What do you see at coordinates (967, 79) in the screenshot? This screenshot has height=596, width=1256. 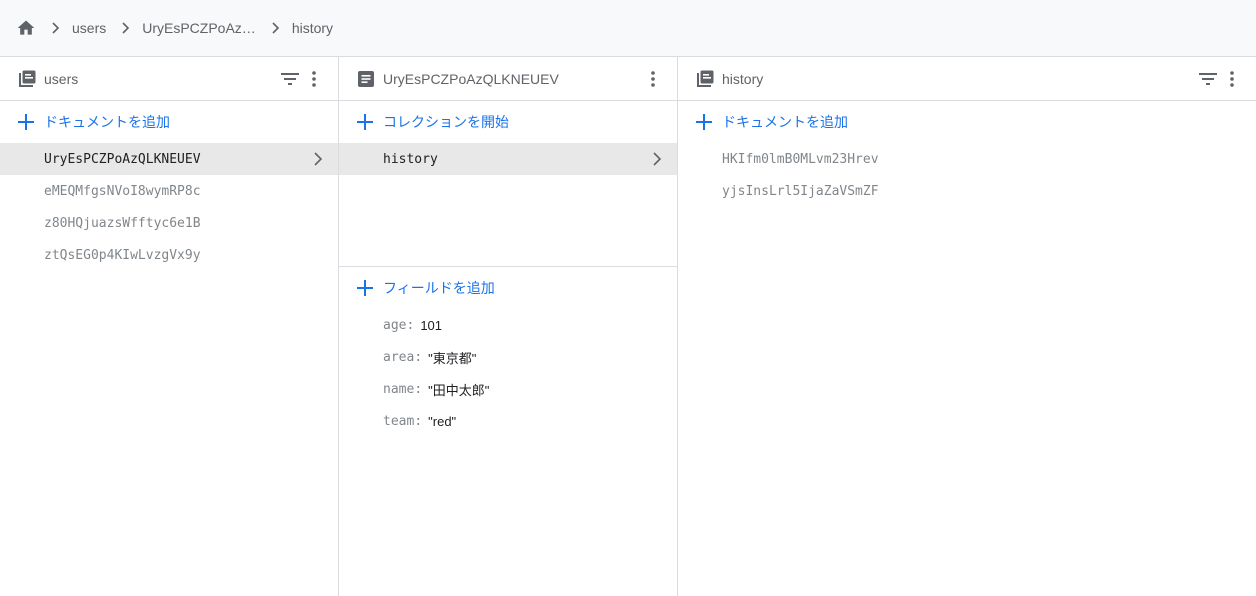 I see `panel-header: history` at bounding box center [967, 79].